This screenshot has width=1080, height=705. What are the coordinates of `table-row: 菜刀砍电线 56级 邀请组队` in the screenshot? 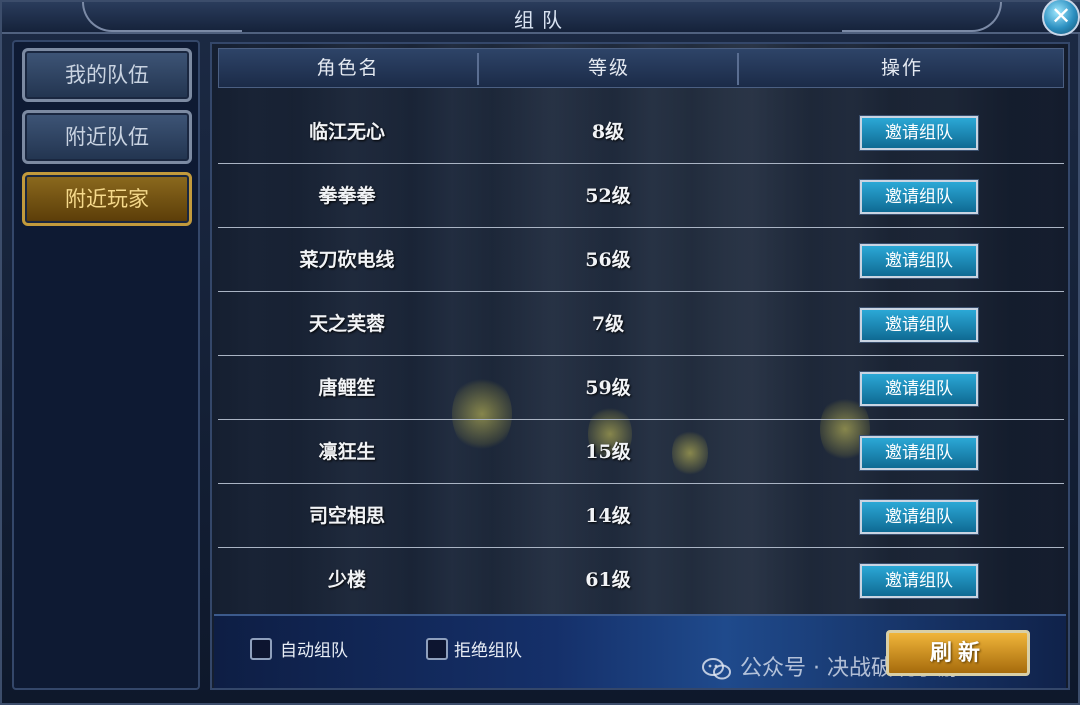 It's located at (641, 260).